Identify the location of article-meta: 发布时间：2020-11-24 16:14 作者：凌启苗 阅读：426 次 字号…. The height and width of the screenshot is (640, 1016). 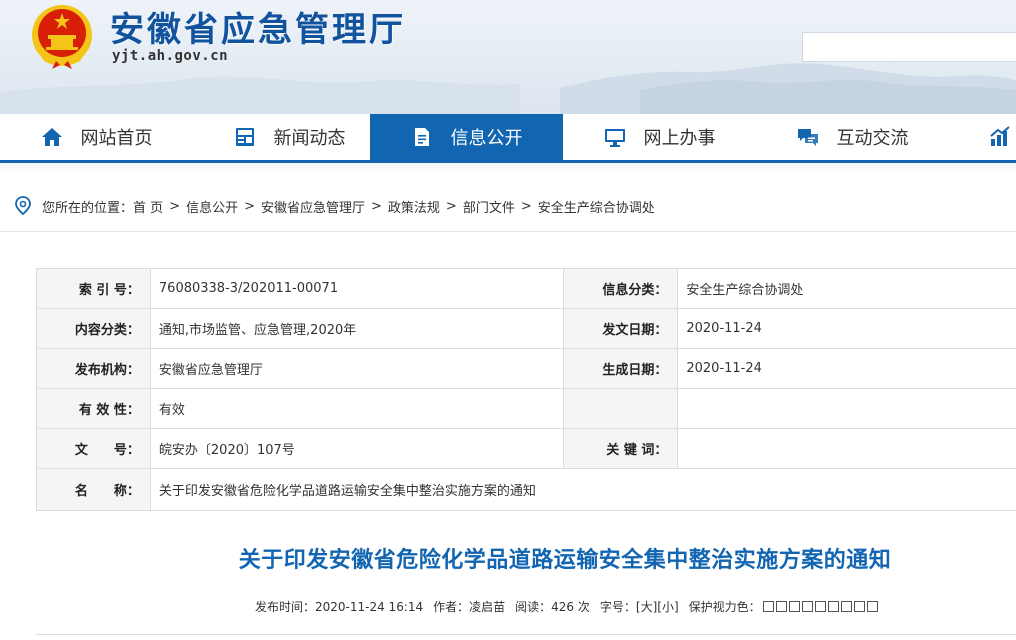
(567, 606).